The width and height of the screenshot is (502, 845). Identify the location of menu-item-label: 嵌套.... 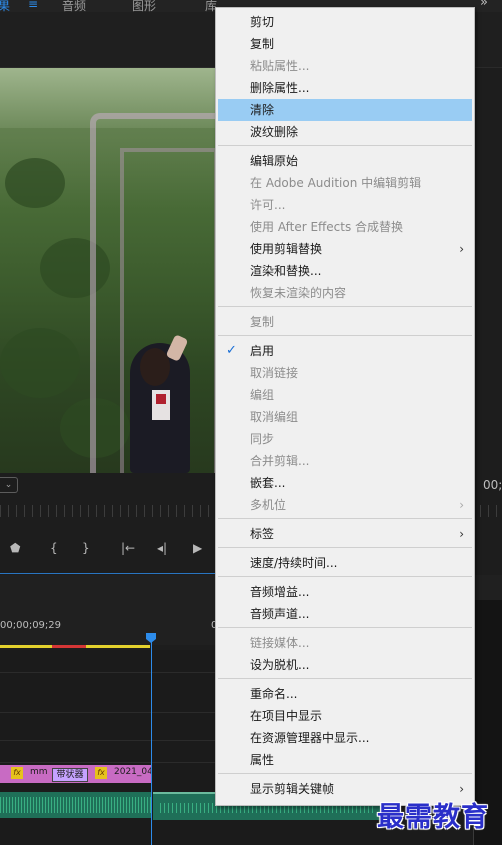
(268, 483).